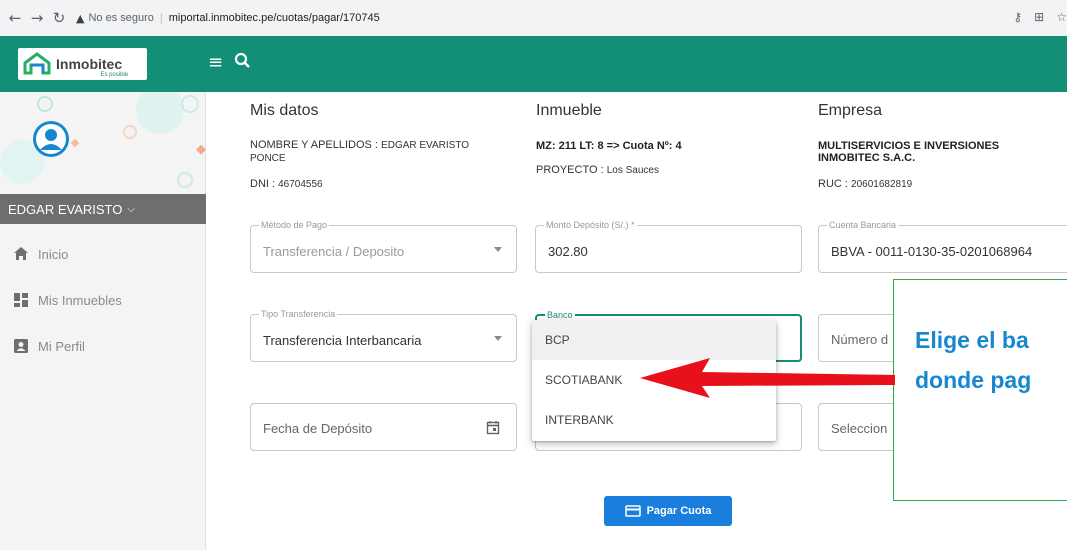 This screenshot has height=550, width=1067. I want to click on lote-cuota: MZ: 211 LT: 8 => Cuota Nº: 4, so click(609, 146).